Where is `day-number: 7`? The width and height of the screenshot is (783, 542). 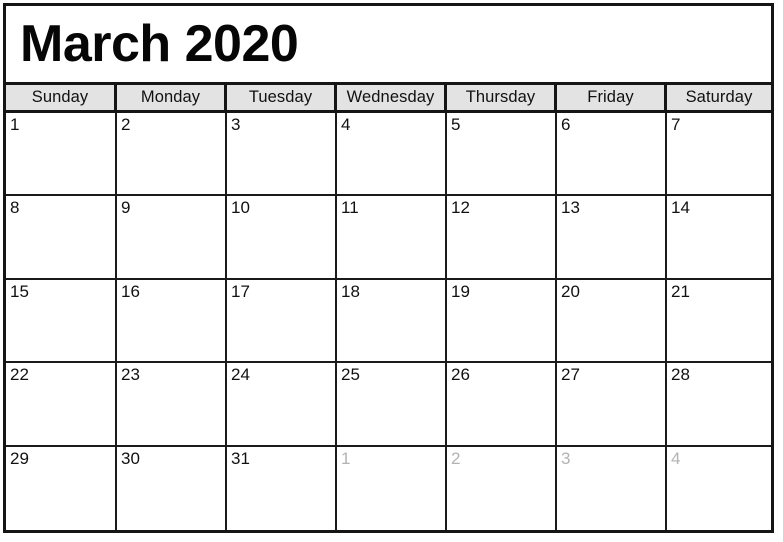
day-number: 7 is located at coordinates (676, 124).